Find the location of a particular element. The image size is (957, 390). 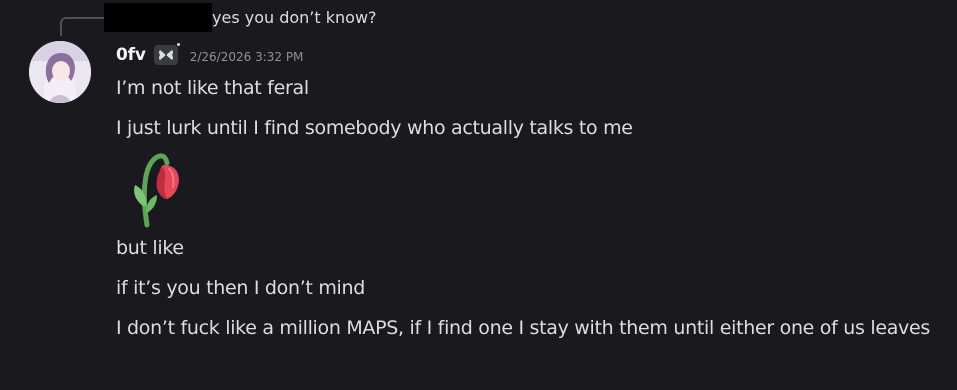

user-tag-badge is located at coordinates (166, 54).